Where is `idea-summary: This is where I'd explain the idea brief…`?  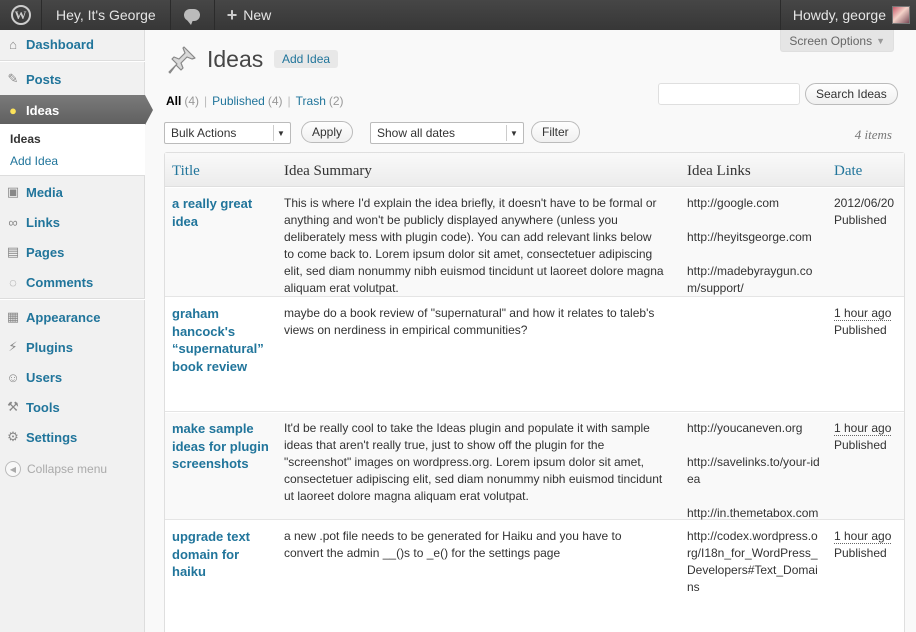
idea-summary: This is where I'd explain the idea brief… is located at coordinates (474, 245).